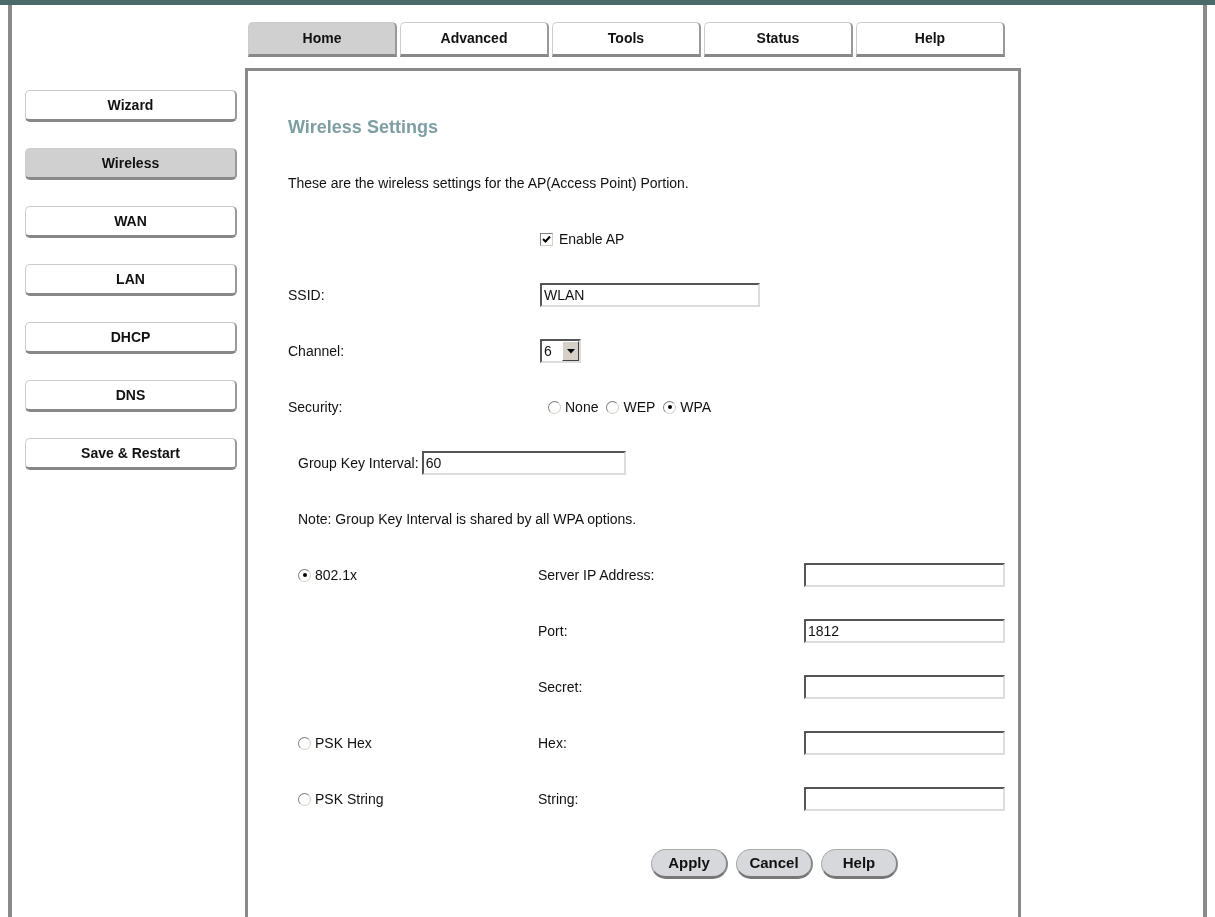  Describe the element at coordinates (467, 519) in the screenshot. I see `note: Note: Group Key Interval is shared by all WPA options.` at that location.